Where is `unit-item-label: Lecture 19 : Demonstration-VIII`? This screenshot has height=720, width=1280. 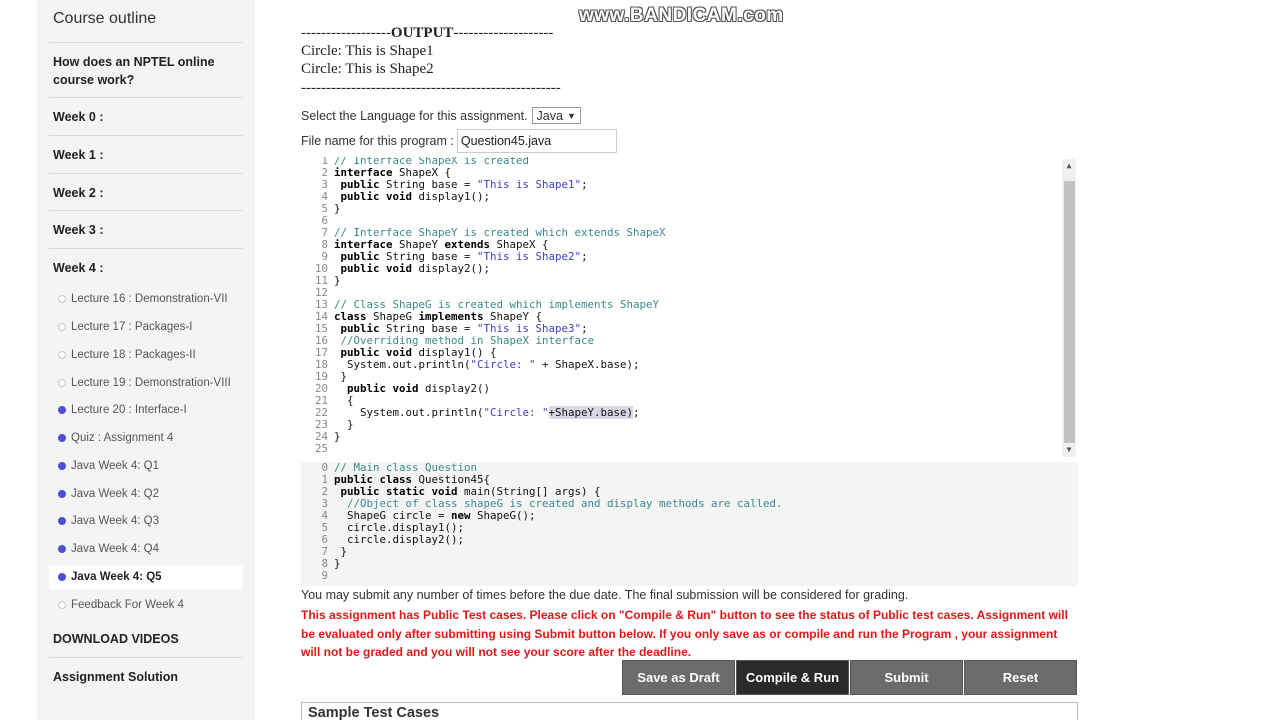 unit-item-label: Lecture 19 : Demonstration-VIII is located at coordinates (151, 383).